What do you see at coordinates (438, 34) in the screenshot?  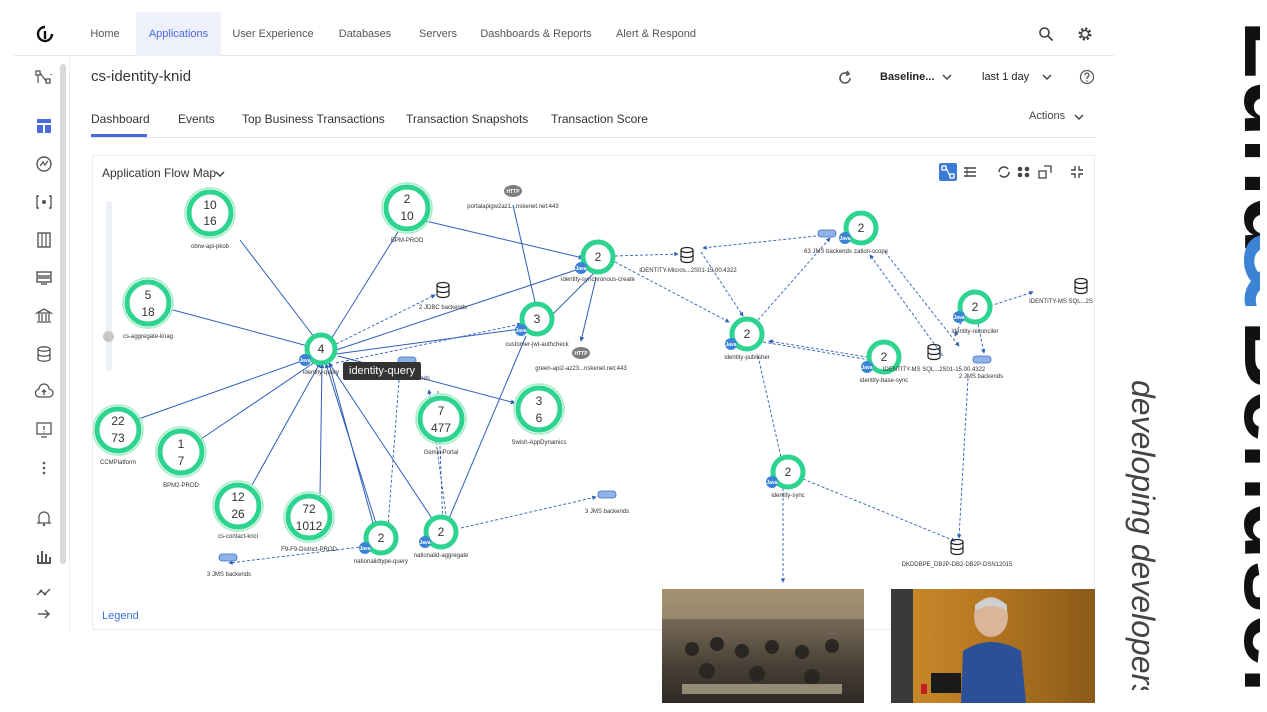 I see `nav-servers: Servers` at bounding box center [438, 34].